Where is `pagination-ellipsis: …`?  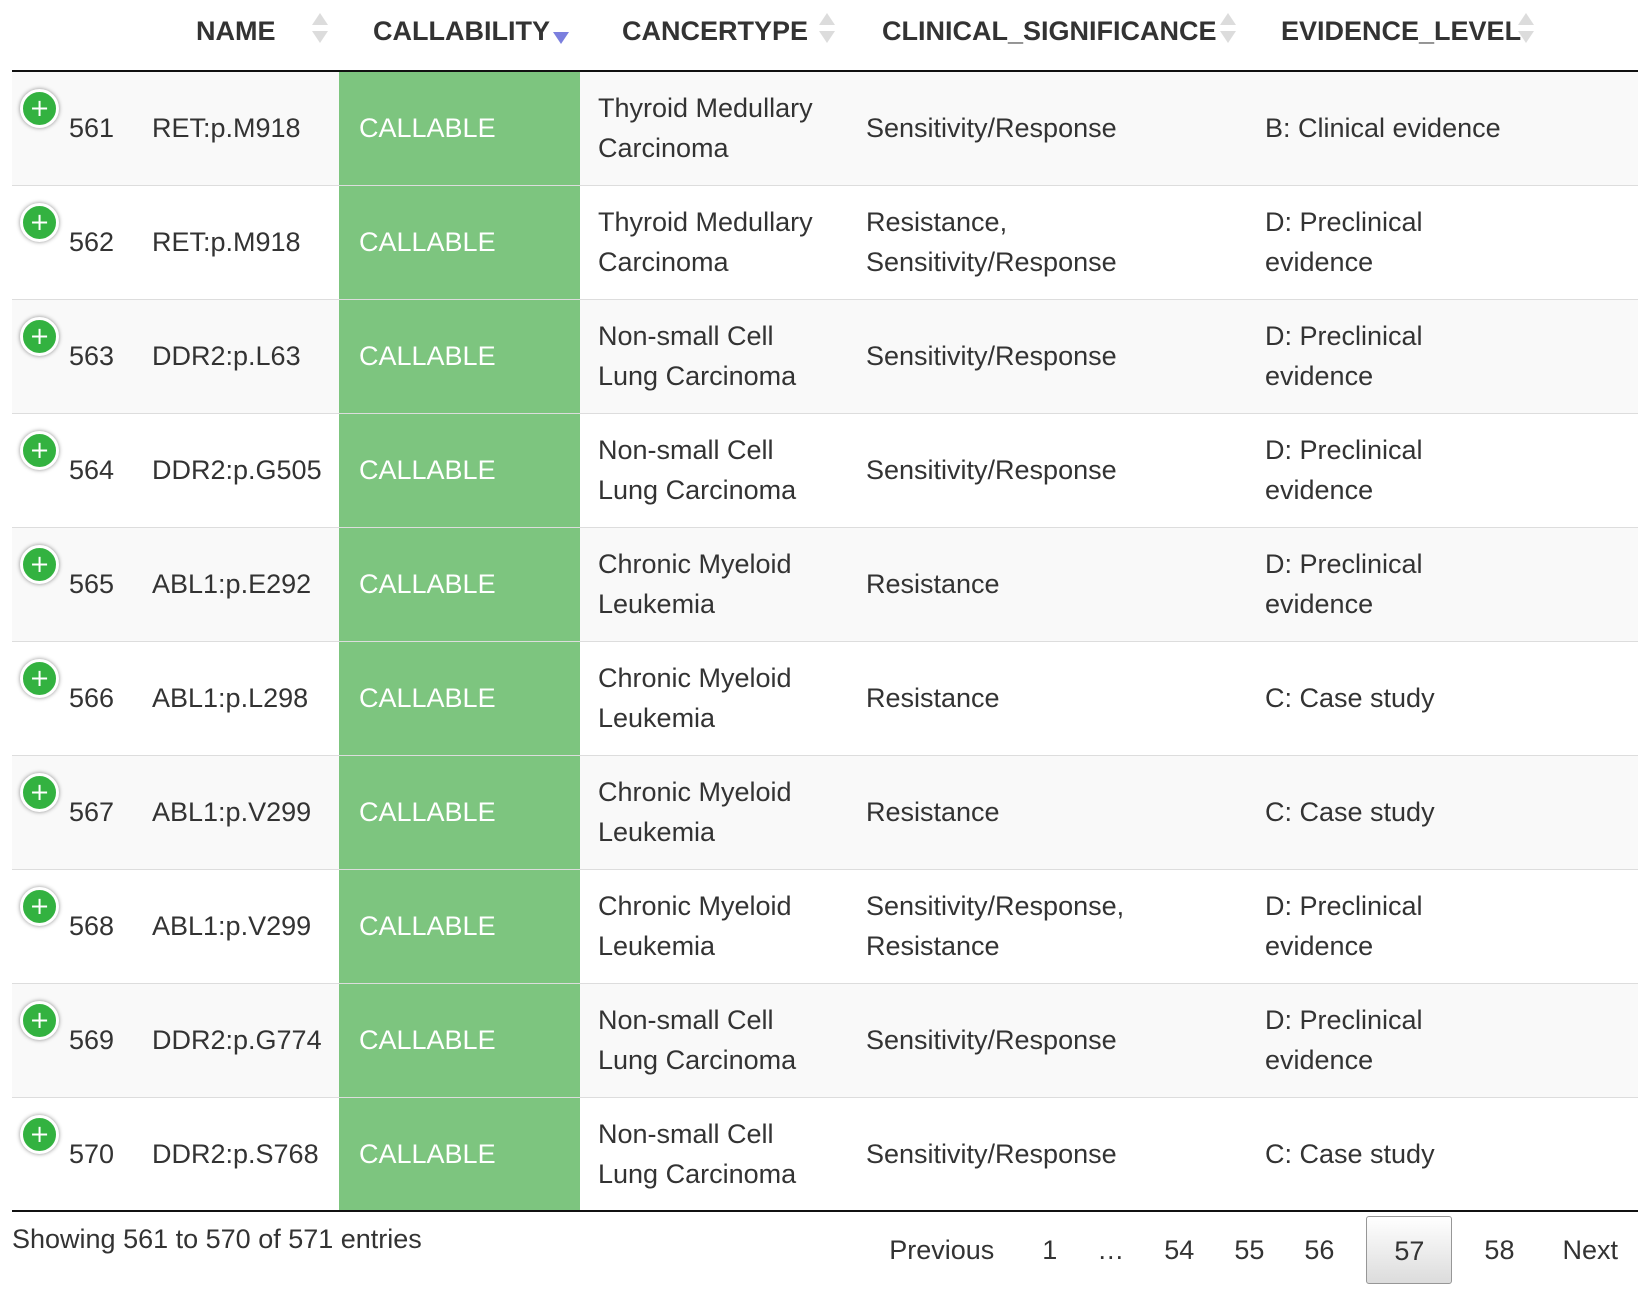 pagination-ellipsis: … is located at coordinates (1111, 1250).